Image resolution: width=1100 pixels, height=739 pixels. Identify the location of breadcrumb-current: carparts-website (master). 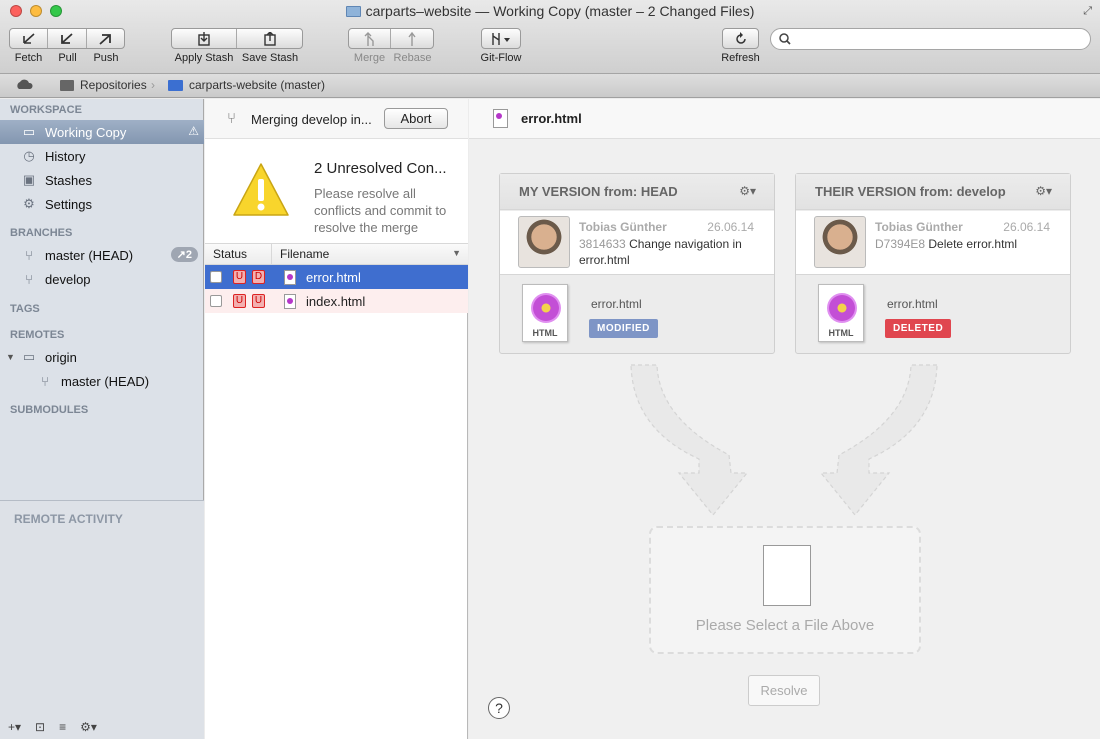
(246, 85).